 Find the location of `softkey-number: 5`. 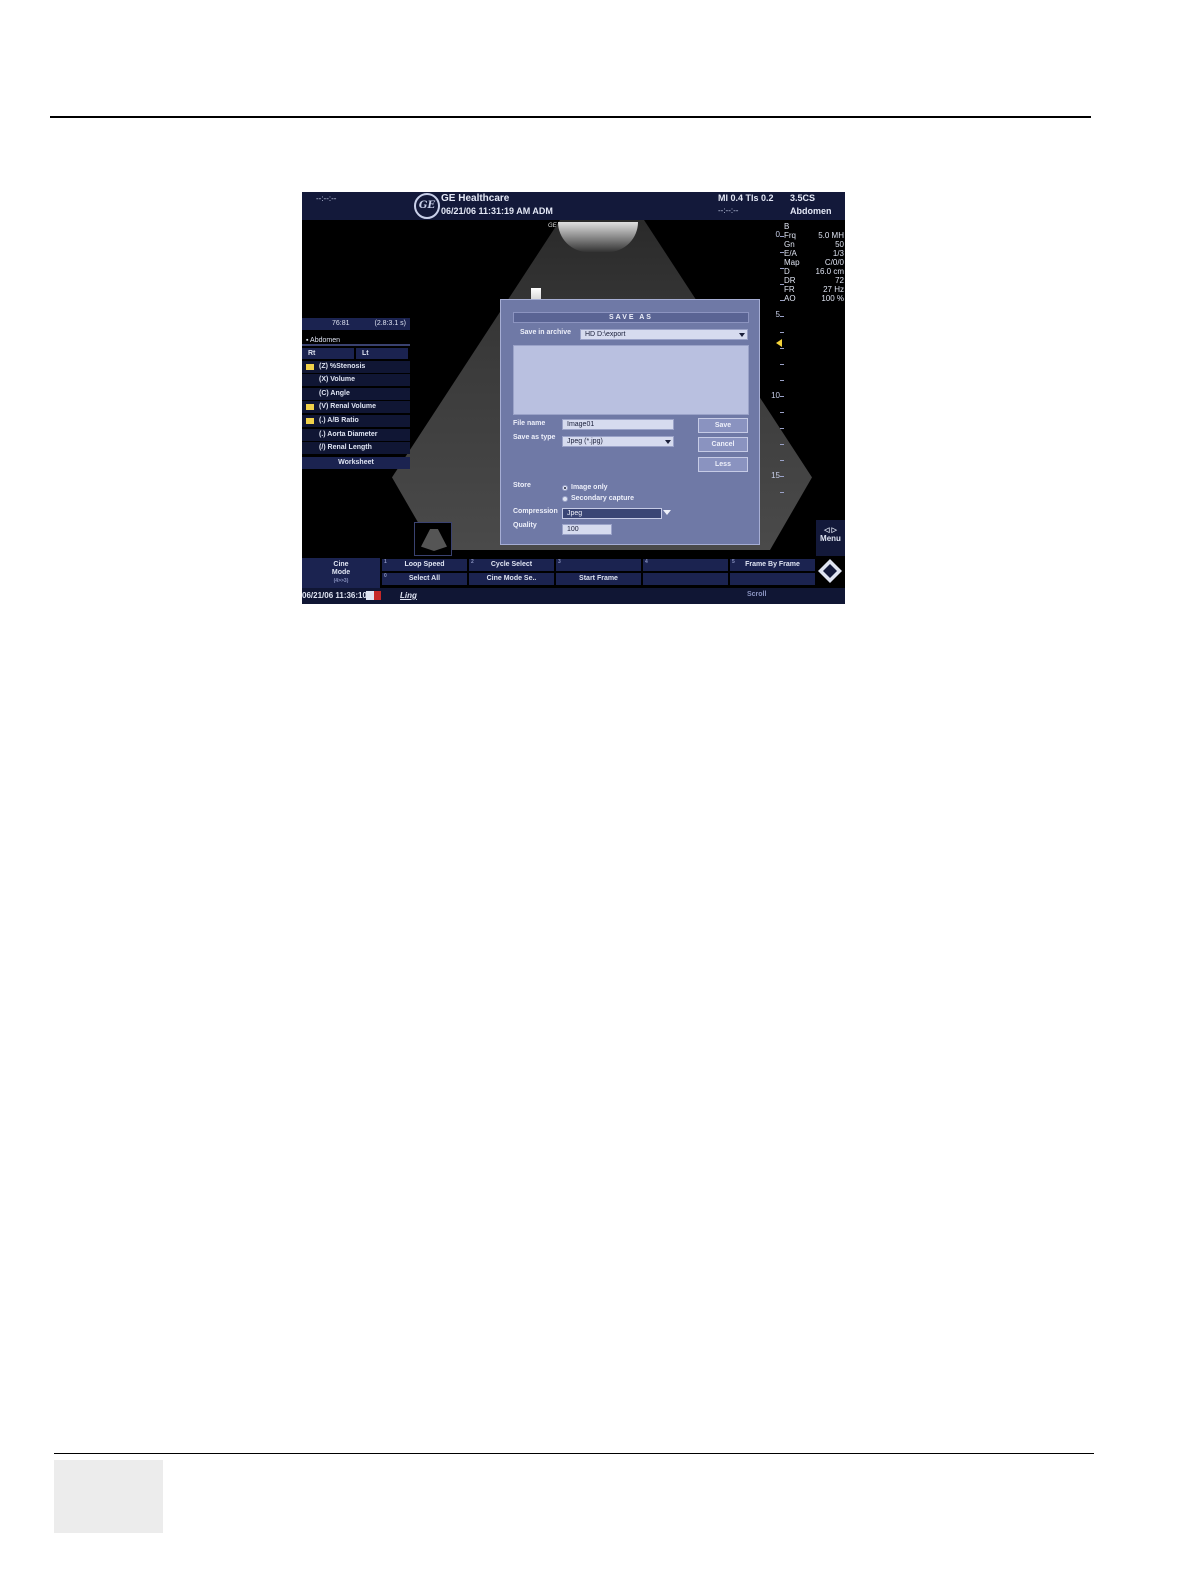

softkey-number: 5 is located at coordinates (733, 562).